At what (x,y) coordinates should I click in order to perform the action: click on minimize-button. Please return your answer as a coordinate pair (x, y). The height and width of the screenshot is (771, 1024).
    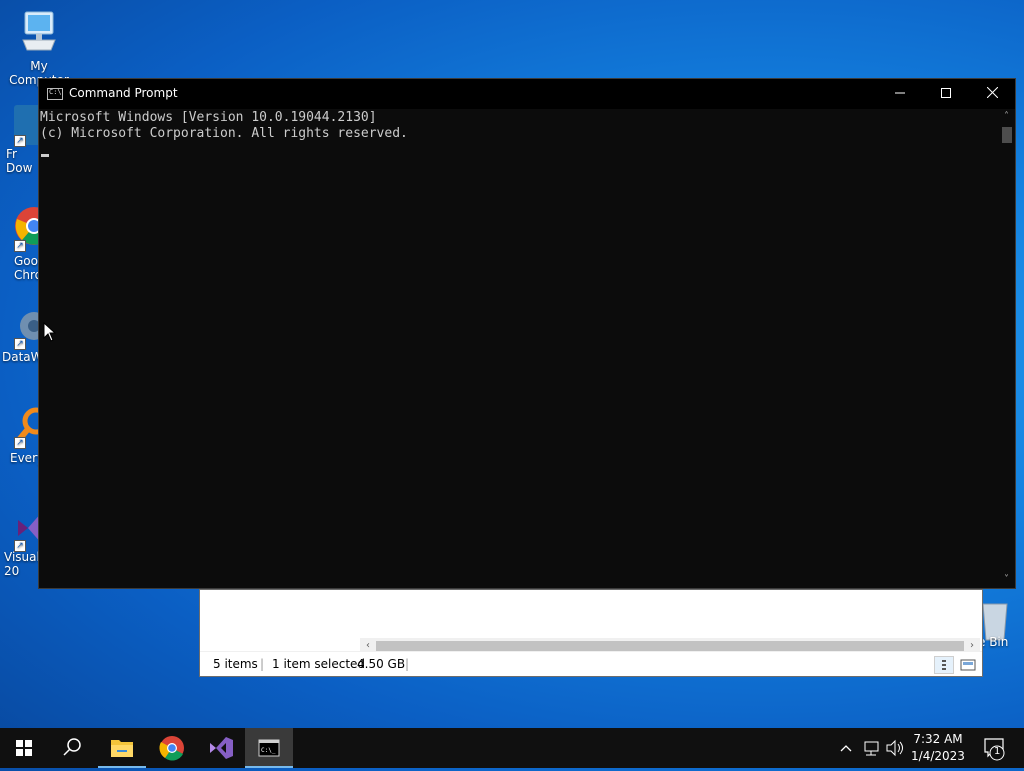
    Looking at the image, I should click on (900, 94).